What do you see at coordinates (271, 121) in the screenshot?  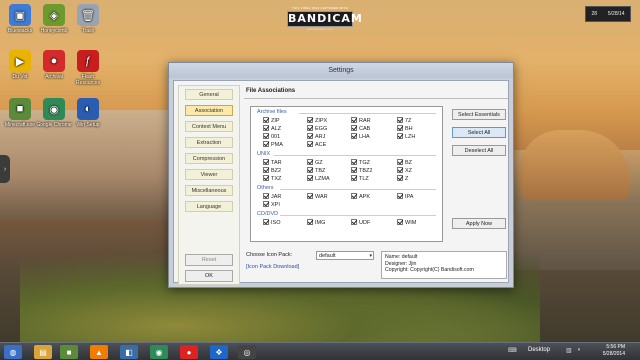 I see `file-type-checkbox: ZIP` at bounding box center [271, 121].